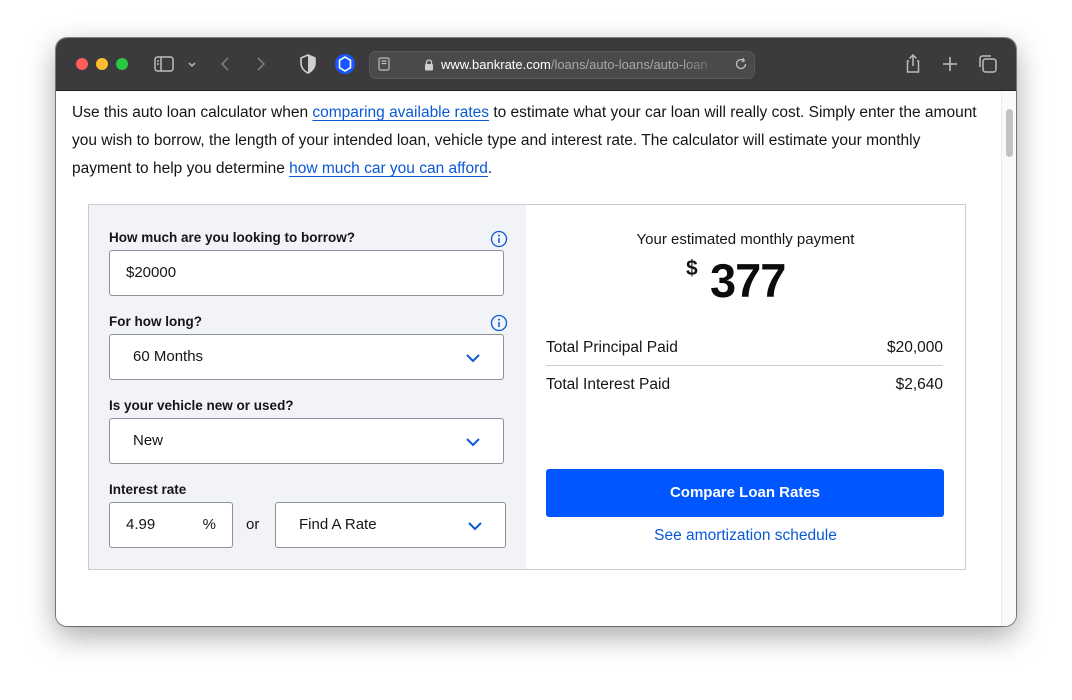 Image resolution: width=1072 pixels, height=700 pixels. Describe the element at coordinates (744, 394) in the screenshot. I see `interest-row: Total Interest Paid $2,640` at that location.